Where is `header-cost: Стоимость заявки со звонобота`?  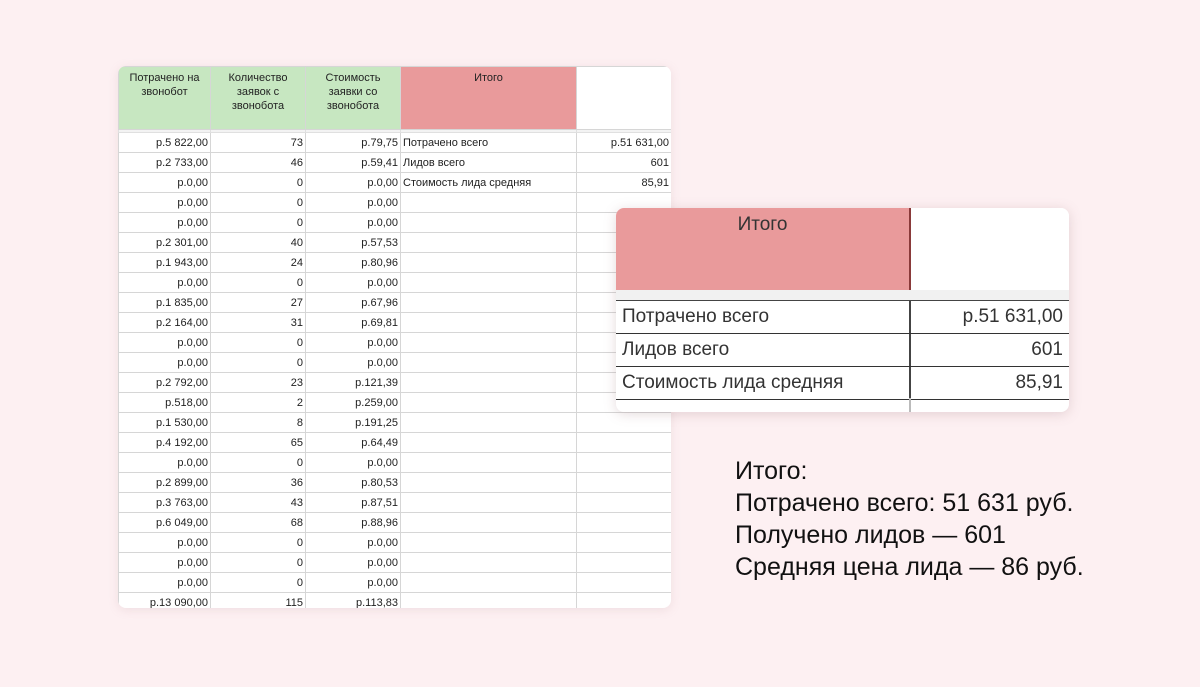
header-cost: Стоимость заявки со звонобота is located at coordinates (353, 98).